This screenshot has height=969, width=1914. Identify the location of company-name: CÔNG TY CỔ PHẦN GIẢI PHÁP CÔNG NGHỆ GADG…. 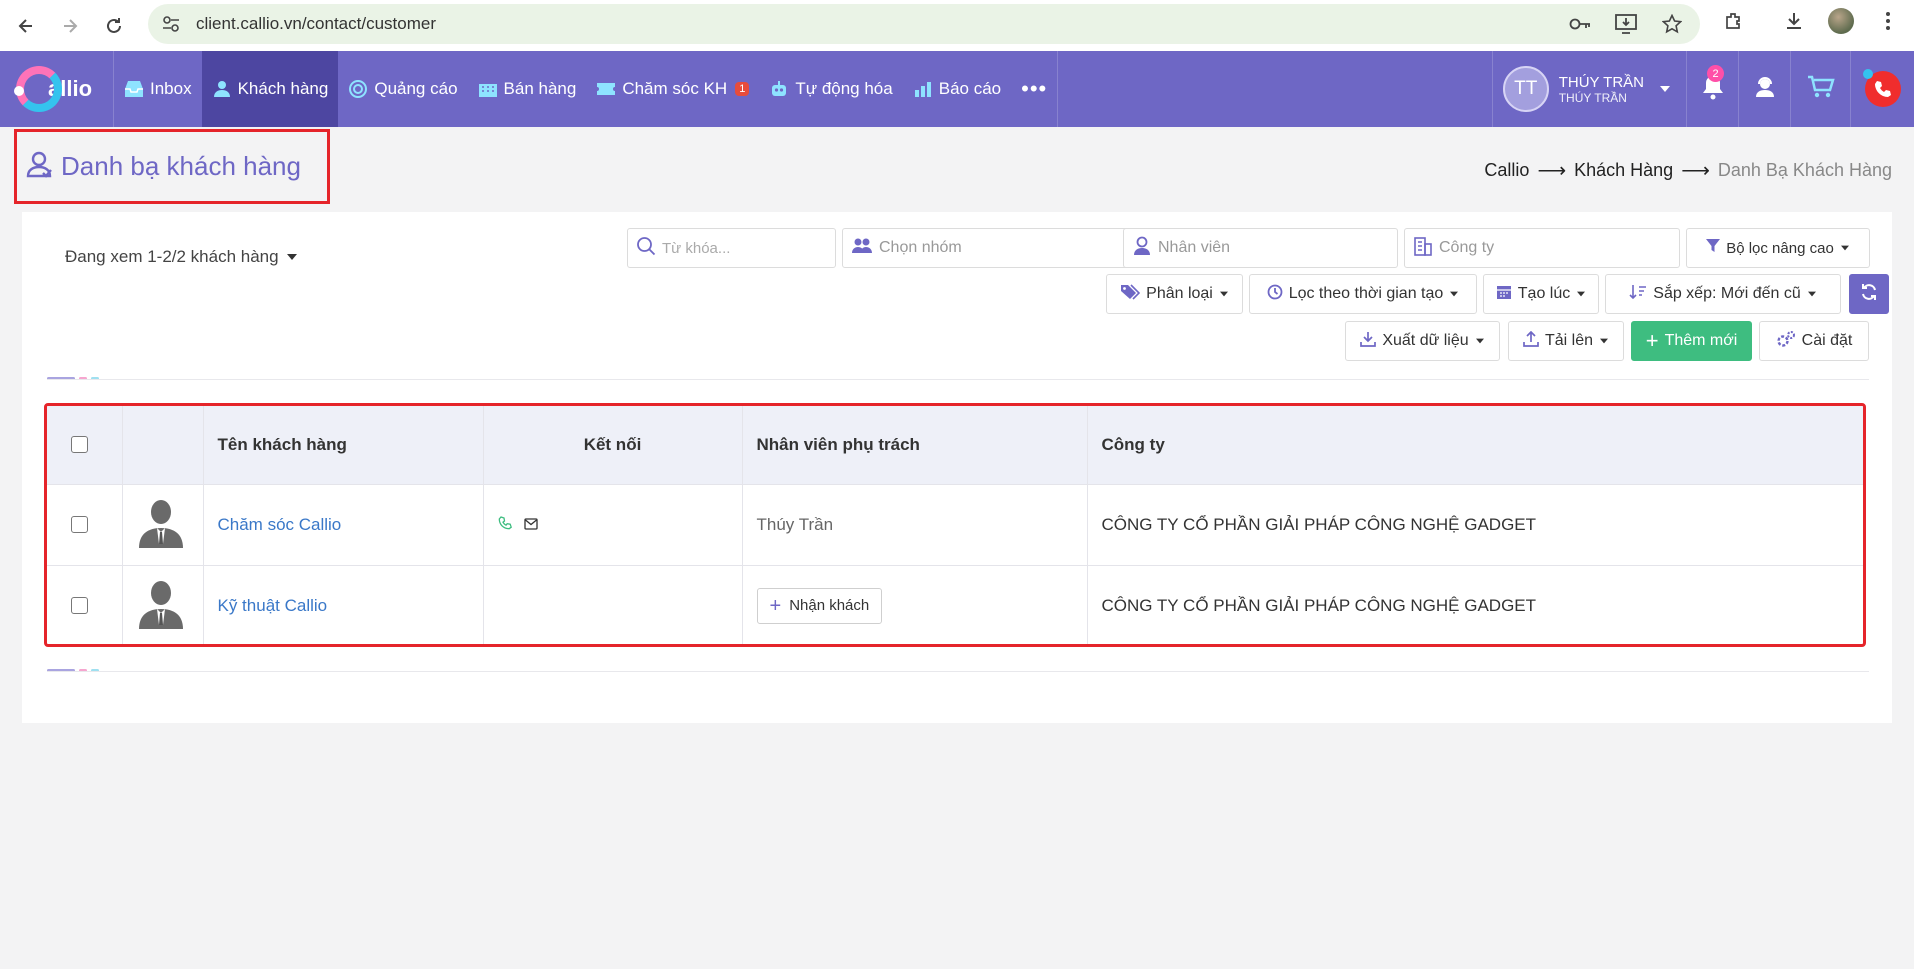
(1319, 524).